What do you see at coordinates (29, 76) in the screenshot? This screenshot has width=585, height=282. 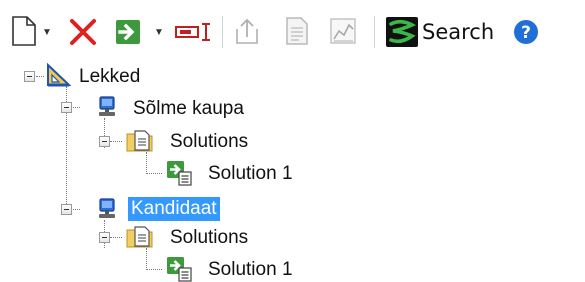 I see `collapse-toggle-root` at bounding box center [29, 76].